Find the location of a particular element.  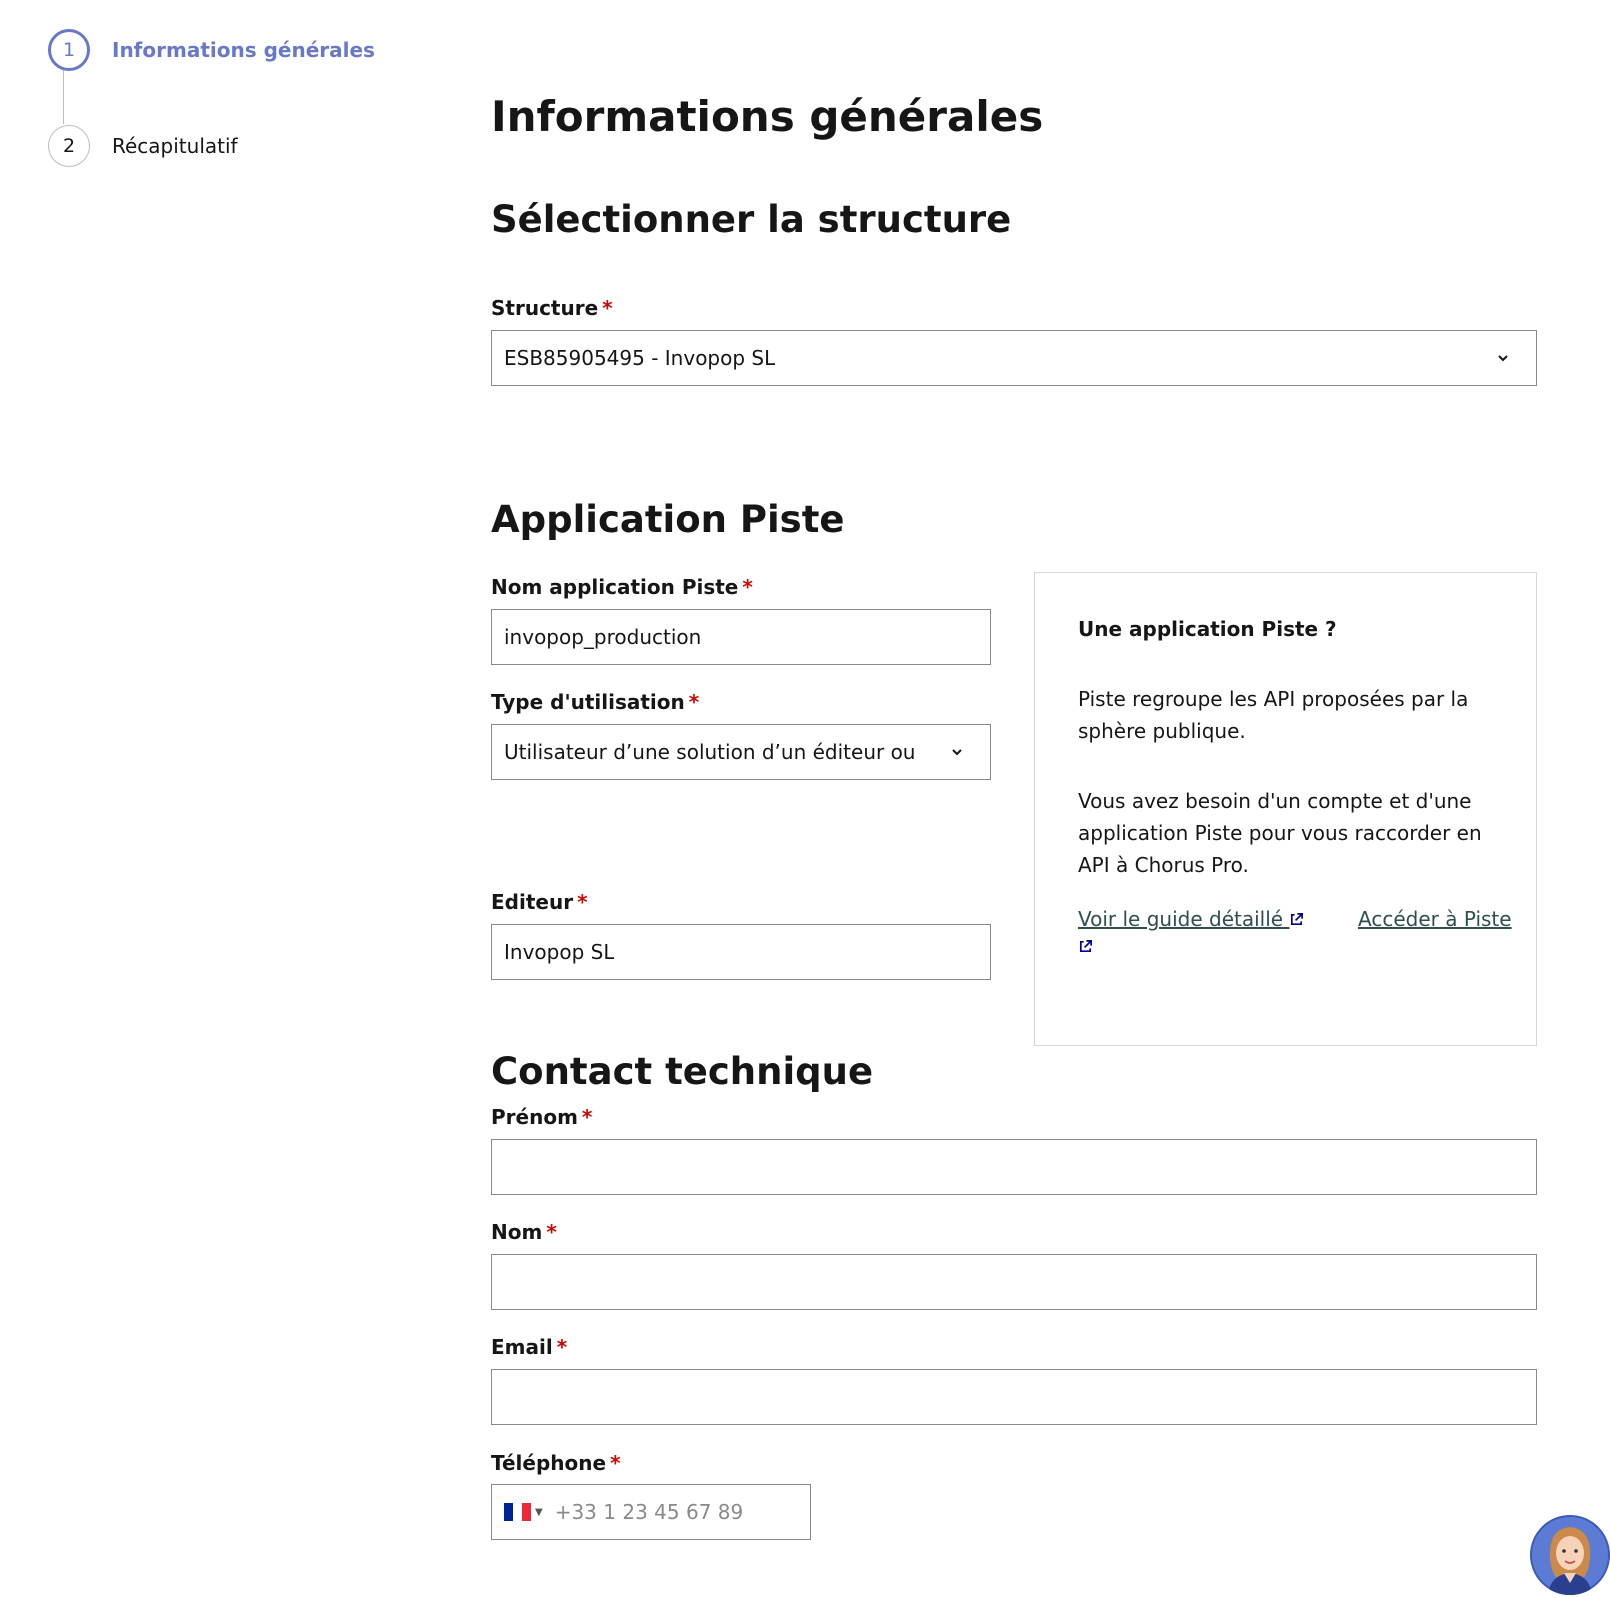

email-input is located at coordinates (1014, 1397).